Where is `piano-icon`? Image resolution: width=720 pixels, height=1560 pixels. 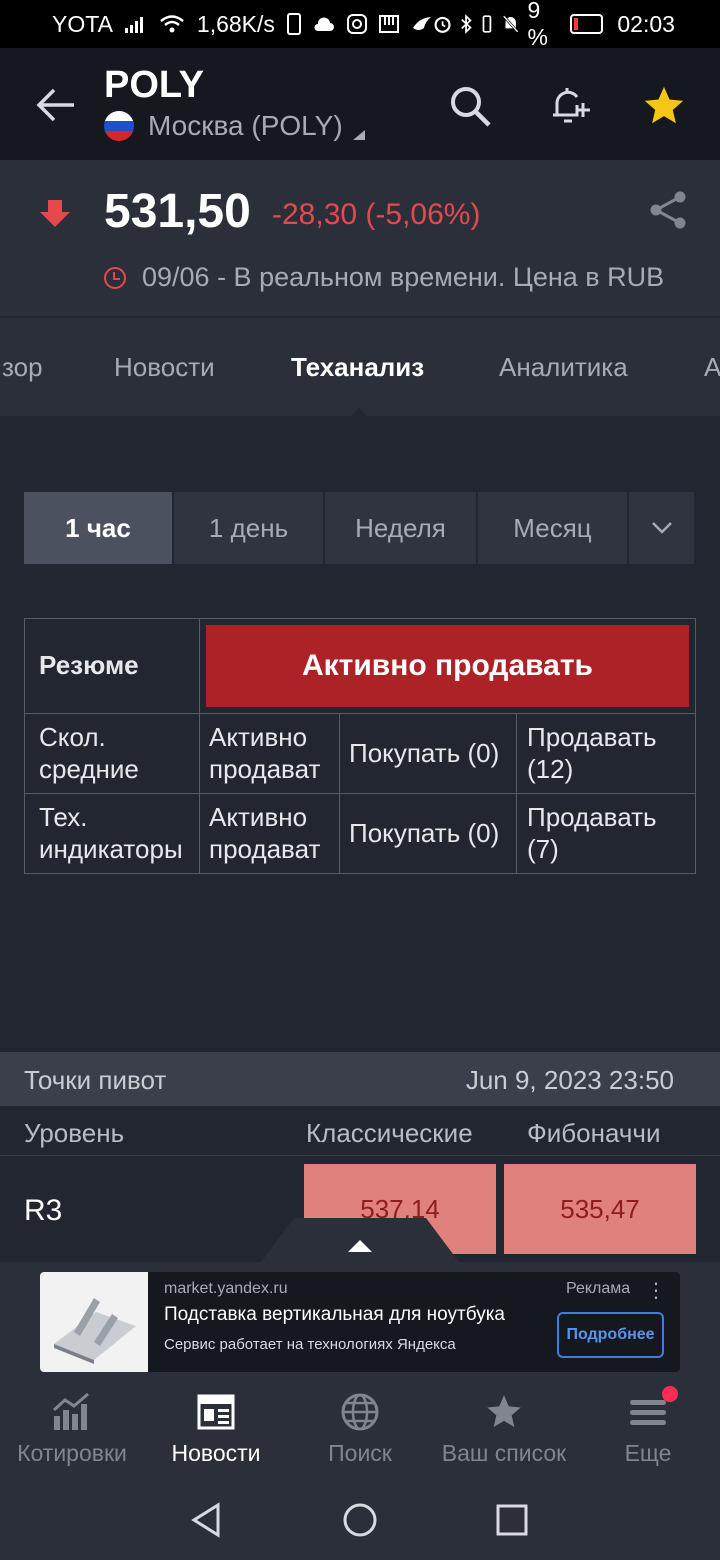 piano-icon is located at coordinates (388, 24).